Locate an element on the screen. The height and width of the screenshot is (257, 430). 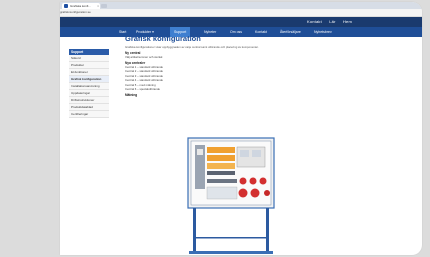
tab-bar: Grafiska konfi... × is located at coordinates (241, 5).